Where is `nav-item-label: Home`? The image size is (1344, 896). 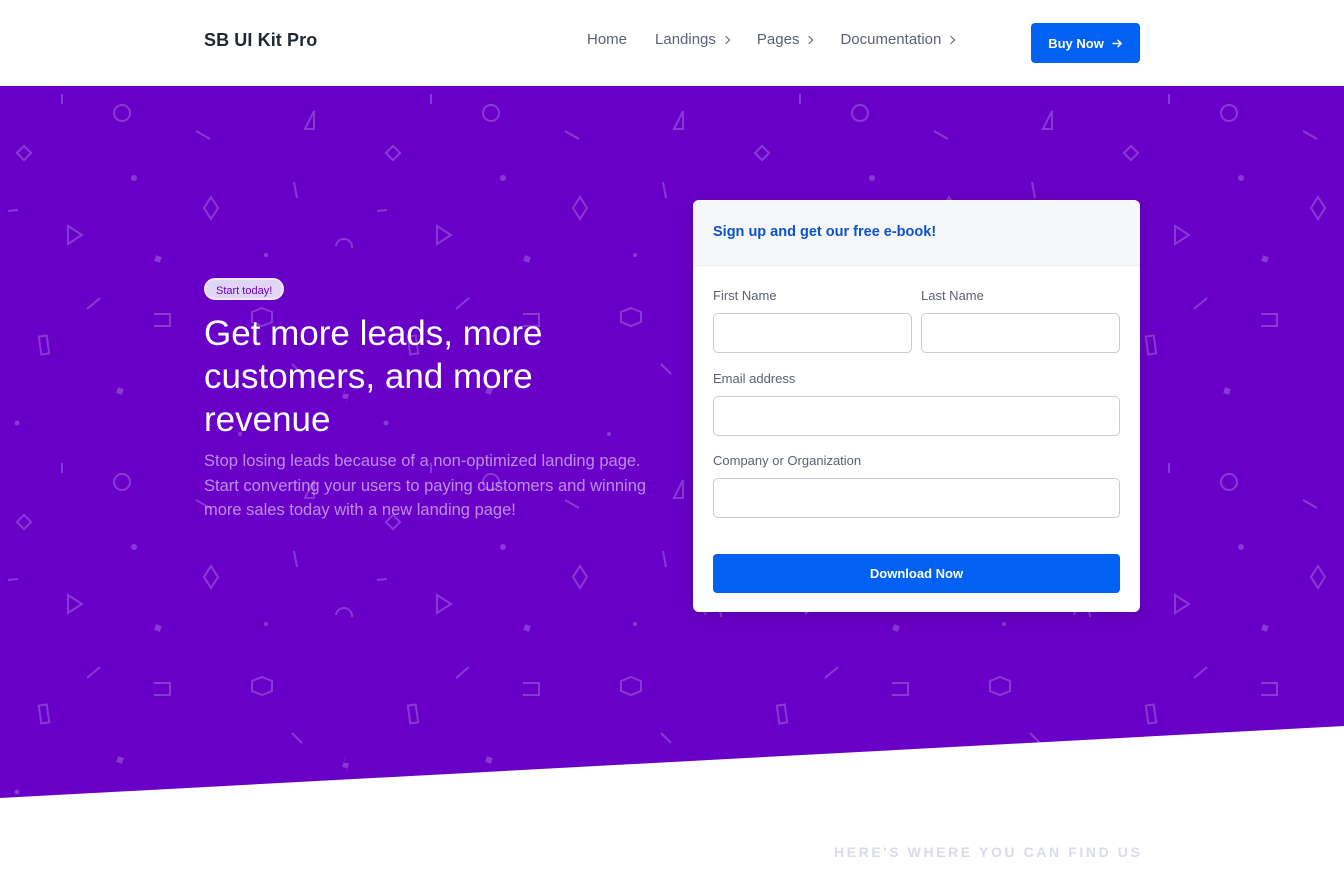 nav-item-label: Home is located at coordinates (607, 39).